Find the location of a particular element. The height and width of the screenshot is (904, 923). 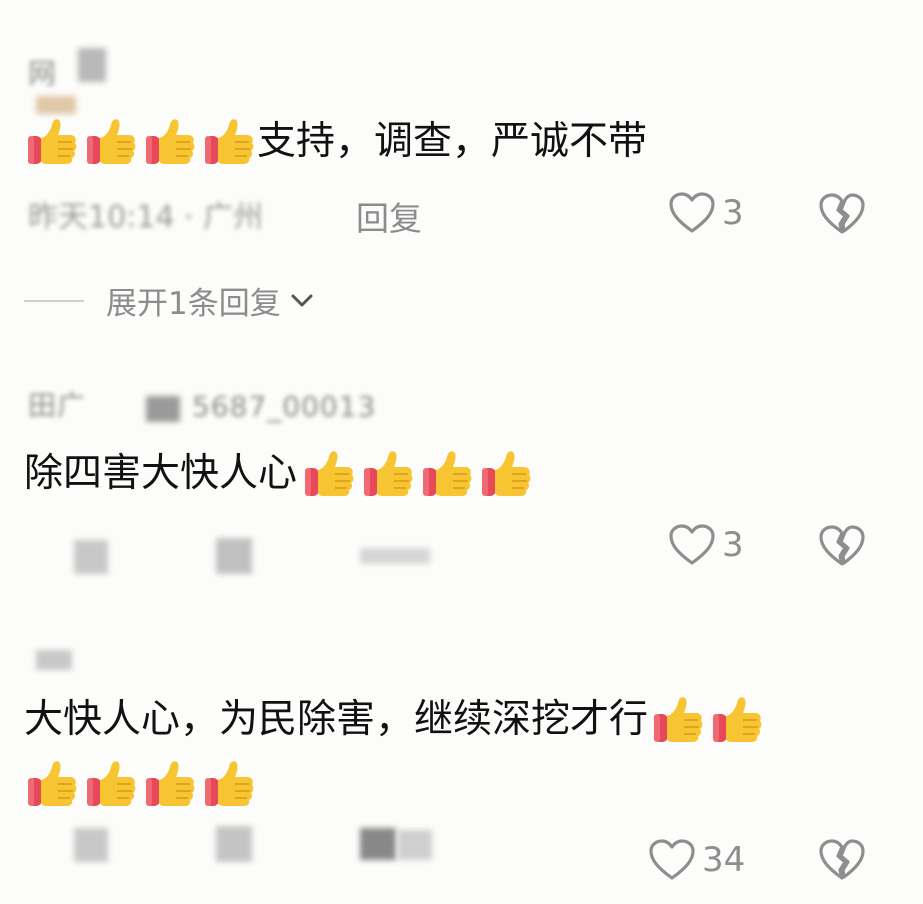

comment-1-text: 支持，调查，严诚不带 is located at coordinates (336, 142).